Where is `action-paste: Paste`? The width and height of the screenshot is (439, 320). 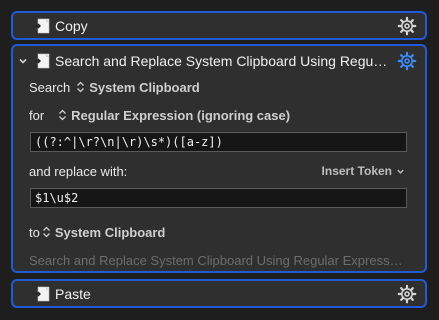 action-paste: Paste is located at coordinates (219, 293).